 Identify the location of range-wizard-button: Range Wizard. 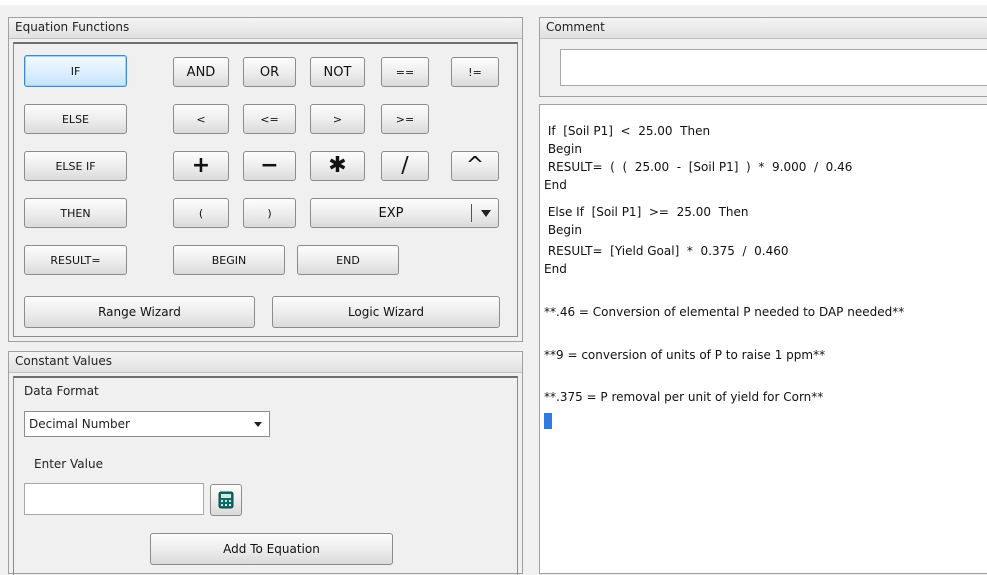
(139, 312).